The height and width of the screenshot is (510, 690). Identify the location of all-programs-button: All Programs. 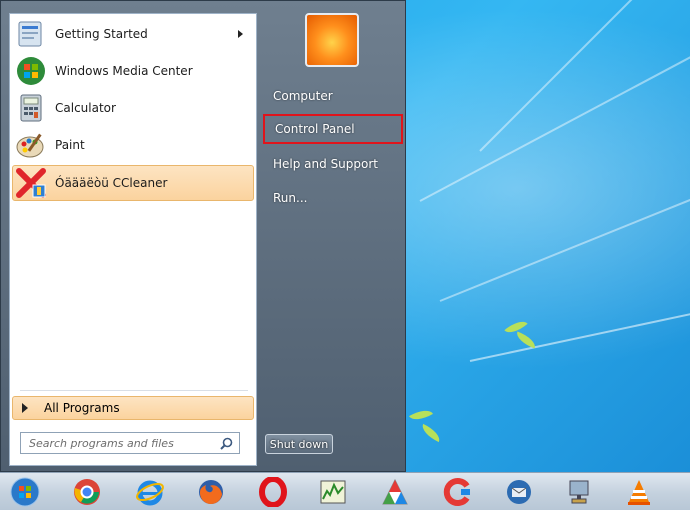
(133, 408).